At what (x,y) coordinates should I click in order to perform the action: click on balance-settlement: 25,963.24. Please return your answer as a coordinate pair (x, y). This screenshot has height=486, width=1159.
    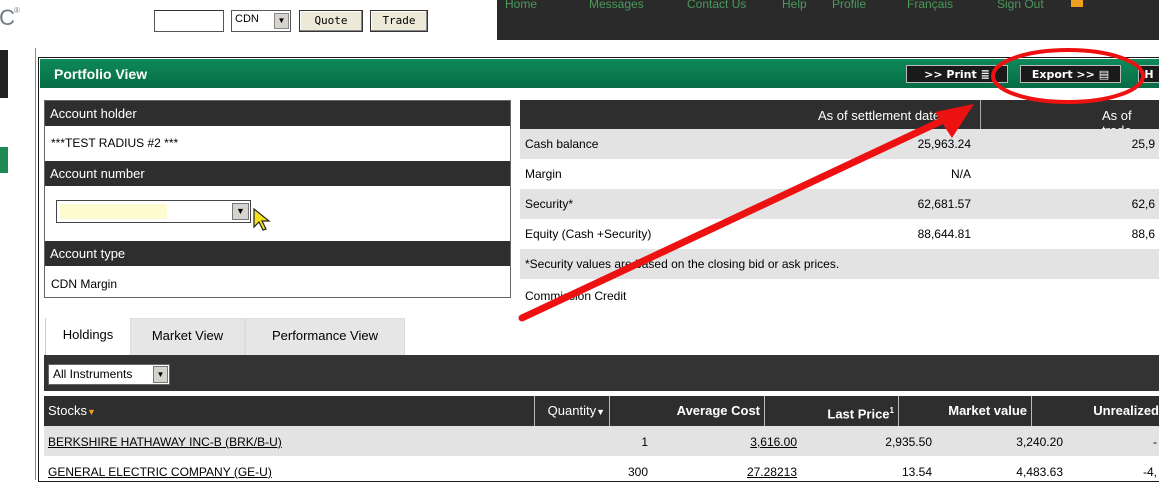
    Looking at the image, I should click on (944, 144).